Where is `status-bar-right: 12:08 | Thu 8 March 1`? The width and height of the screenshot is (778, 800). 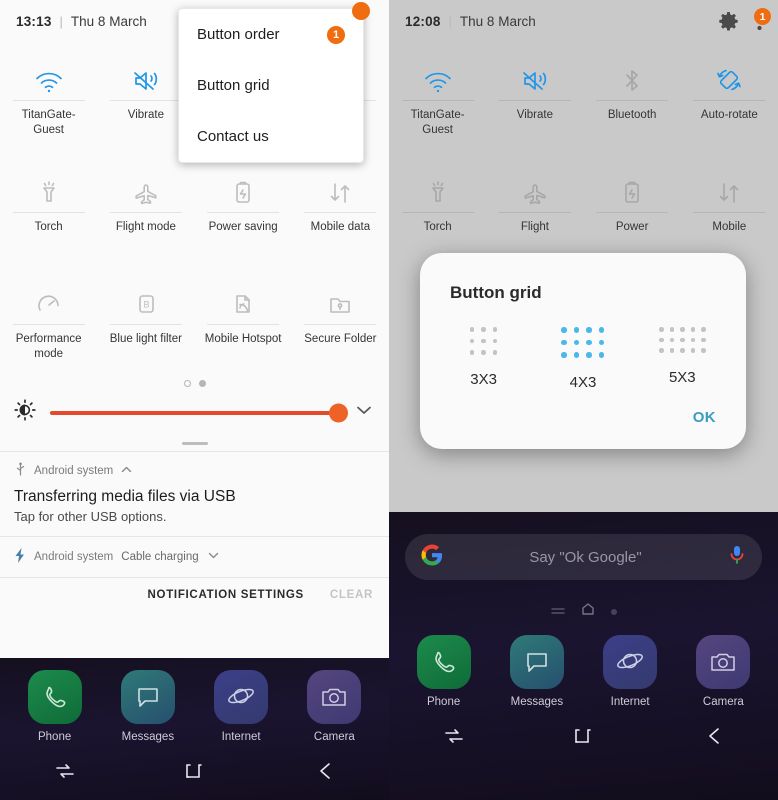 status-bar-right: 12:08 | Thu 8 March 1 is located at coordinates (583, 21).